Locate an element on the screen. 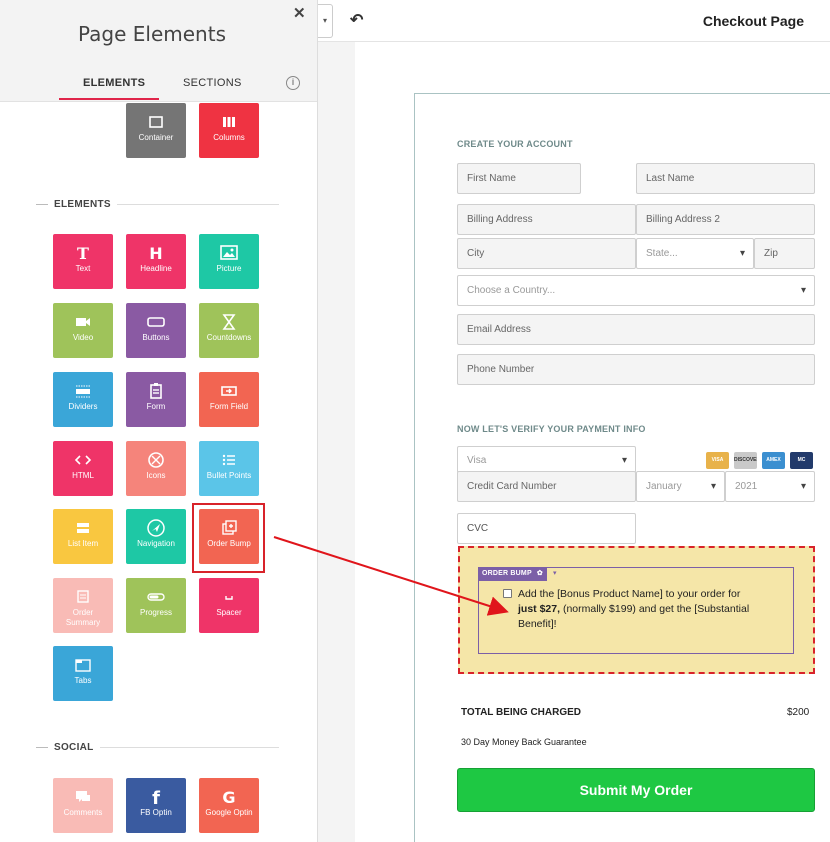 The height and width of the screenshot is (842, 830). phone-field: Phone Number is located at coordinates (636, 369).